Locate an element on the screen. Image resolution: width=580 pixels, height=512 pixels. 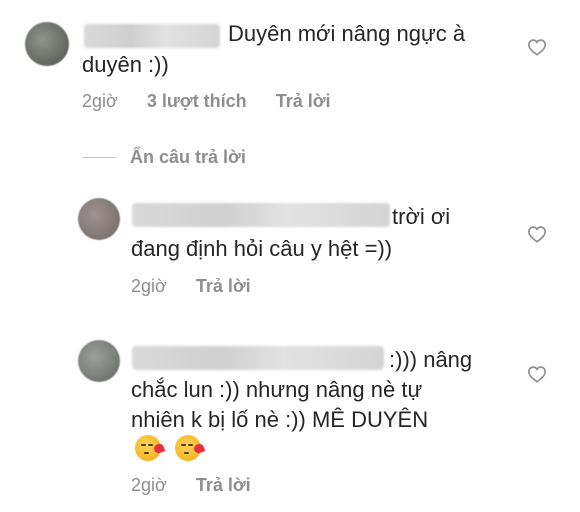
hide-replies-toggle: Ẩn câu trả lời is located at coordinates (164, 157).